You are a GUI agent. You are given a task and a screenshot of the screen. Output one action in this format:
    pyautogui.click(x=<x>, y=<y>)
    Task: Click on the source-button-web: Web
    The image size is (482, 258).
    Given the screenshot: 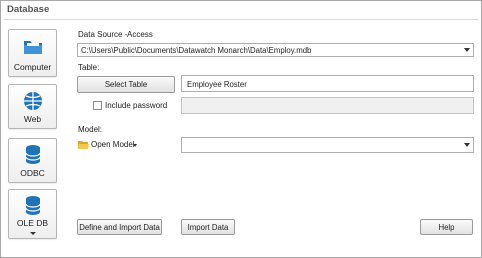 What is the action you would take?
    pyautogui.click(x=32, y=106)
    